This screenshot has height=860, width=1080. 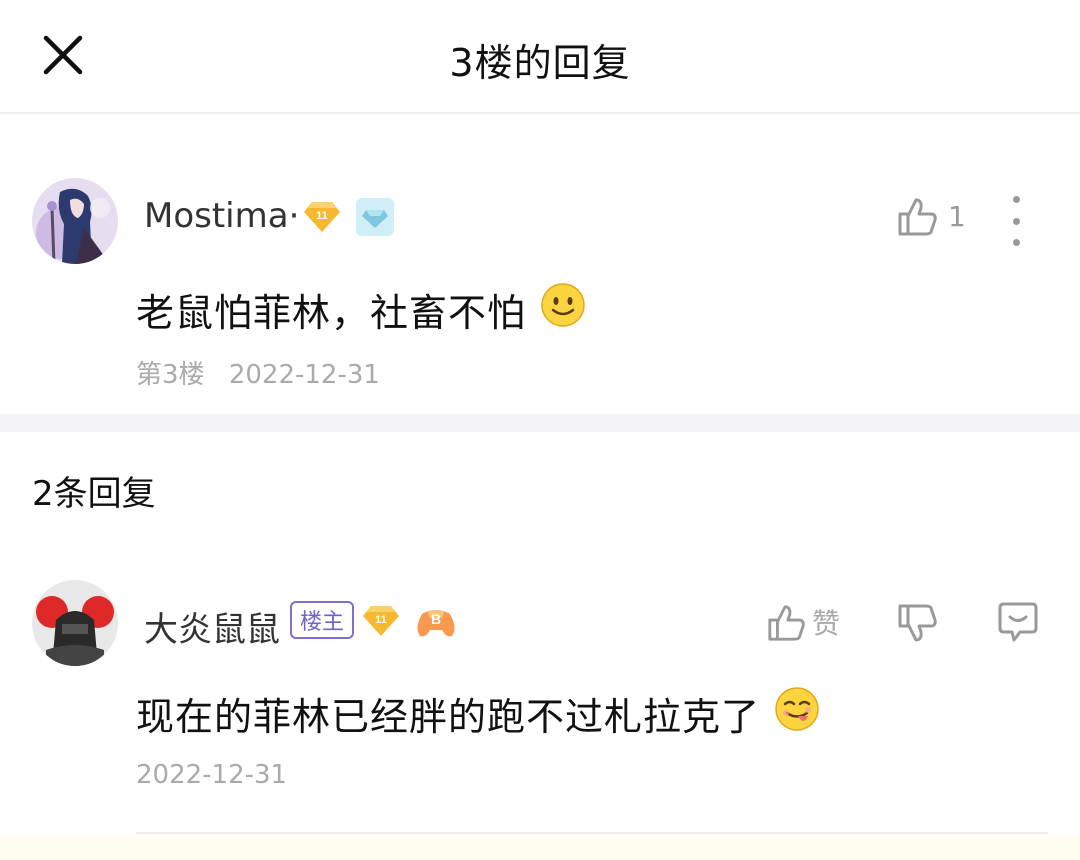 I want to click on floor-label: 第3楼, so click(x=170, y=375).